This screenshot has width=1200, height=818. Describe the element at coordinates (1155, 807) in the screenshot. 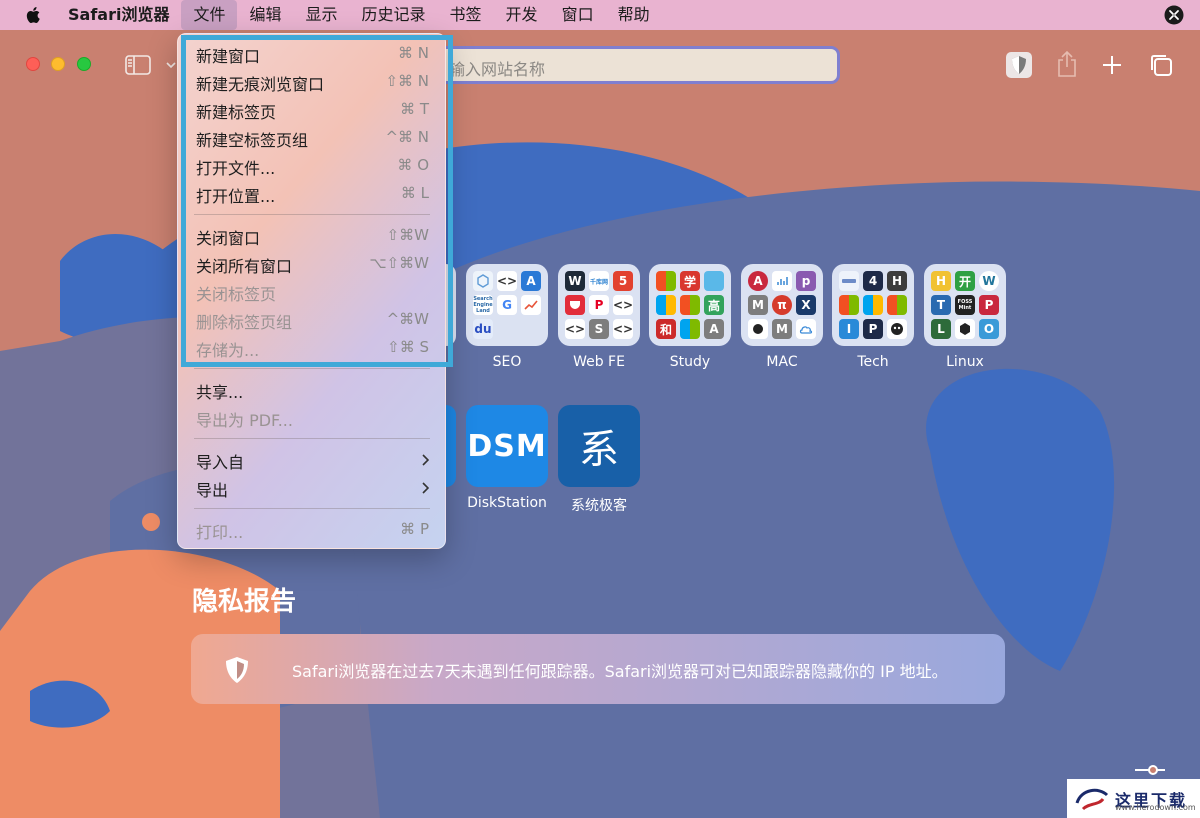

I see `watermark-url: www.herodown.com` at that location.